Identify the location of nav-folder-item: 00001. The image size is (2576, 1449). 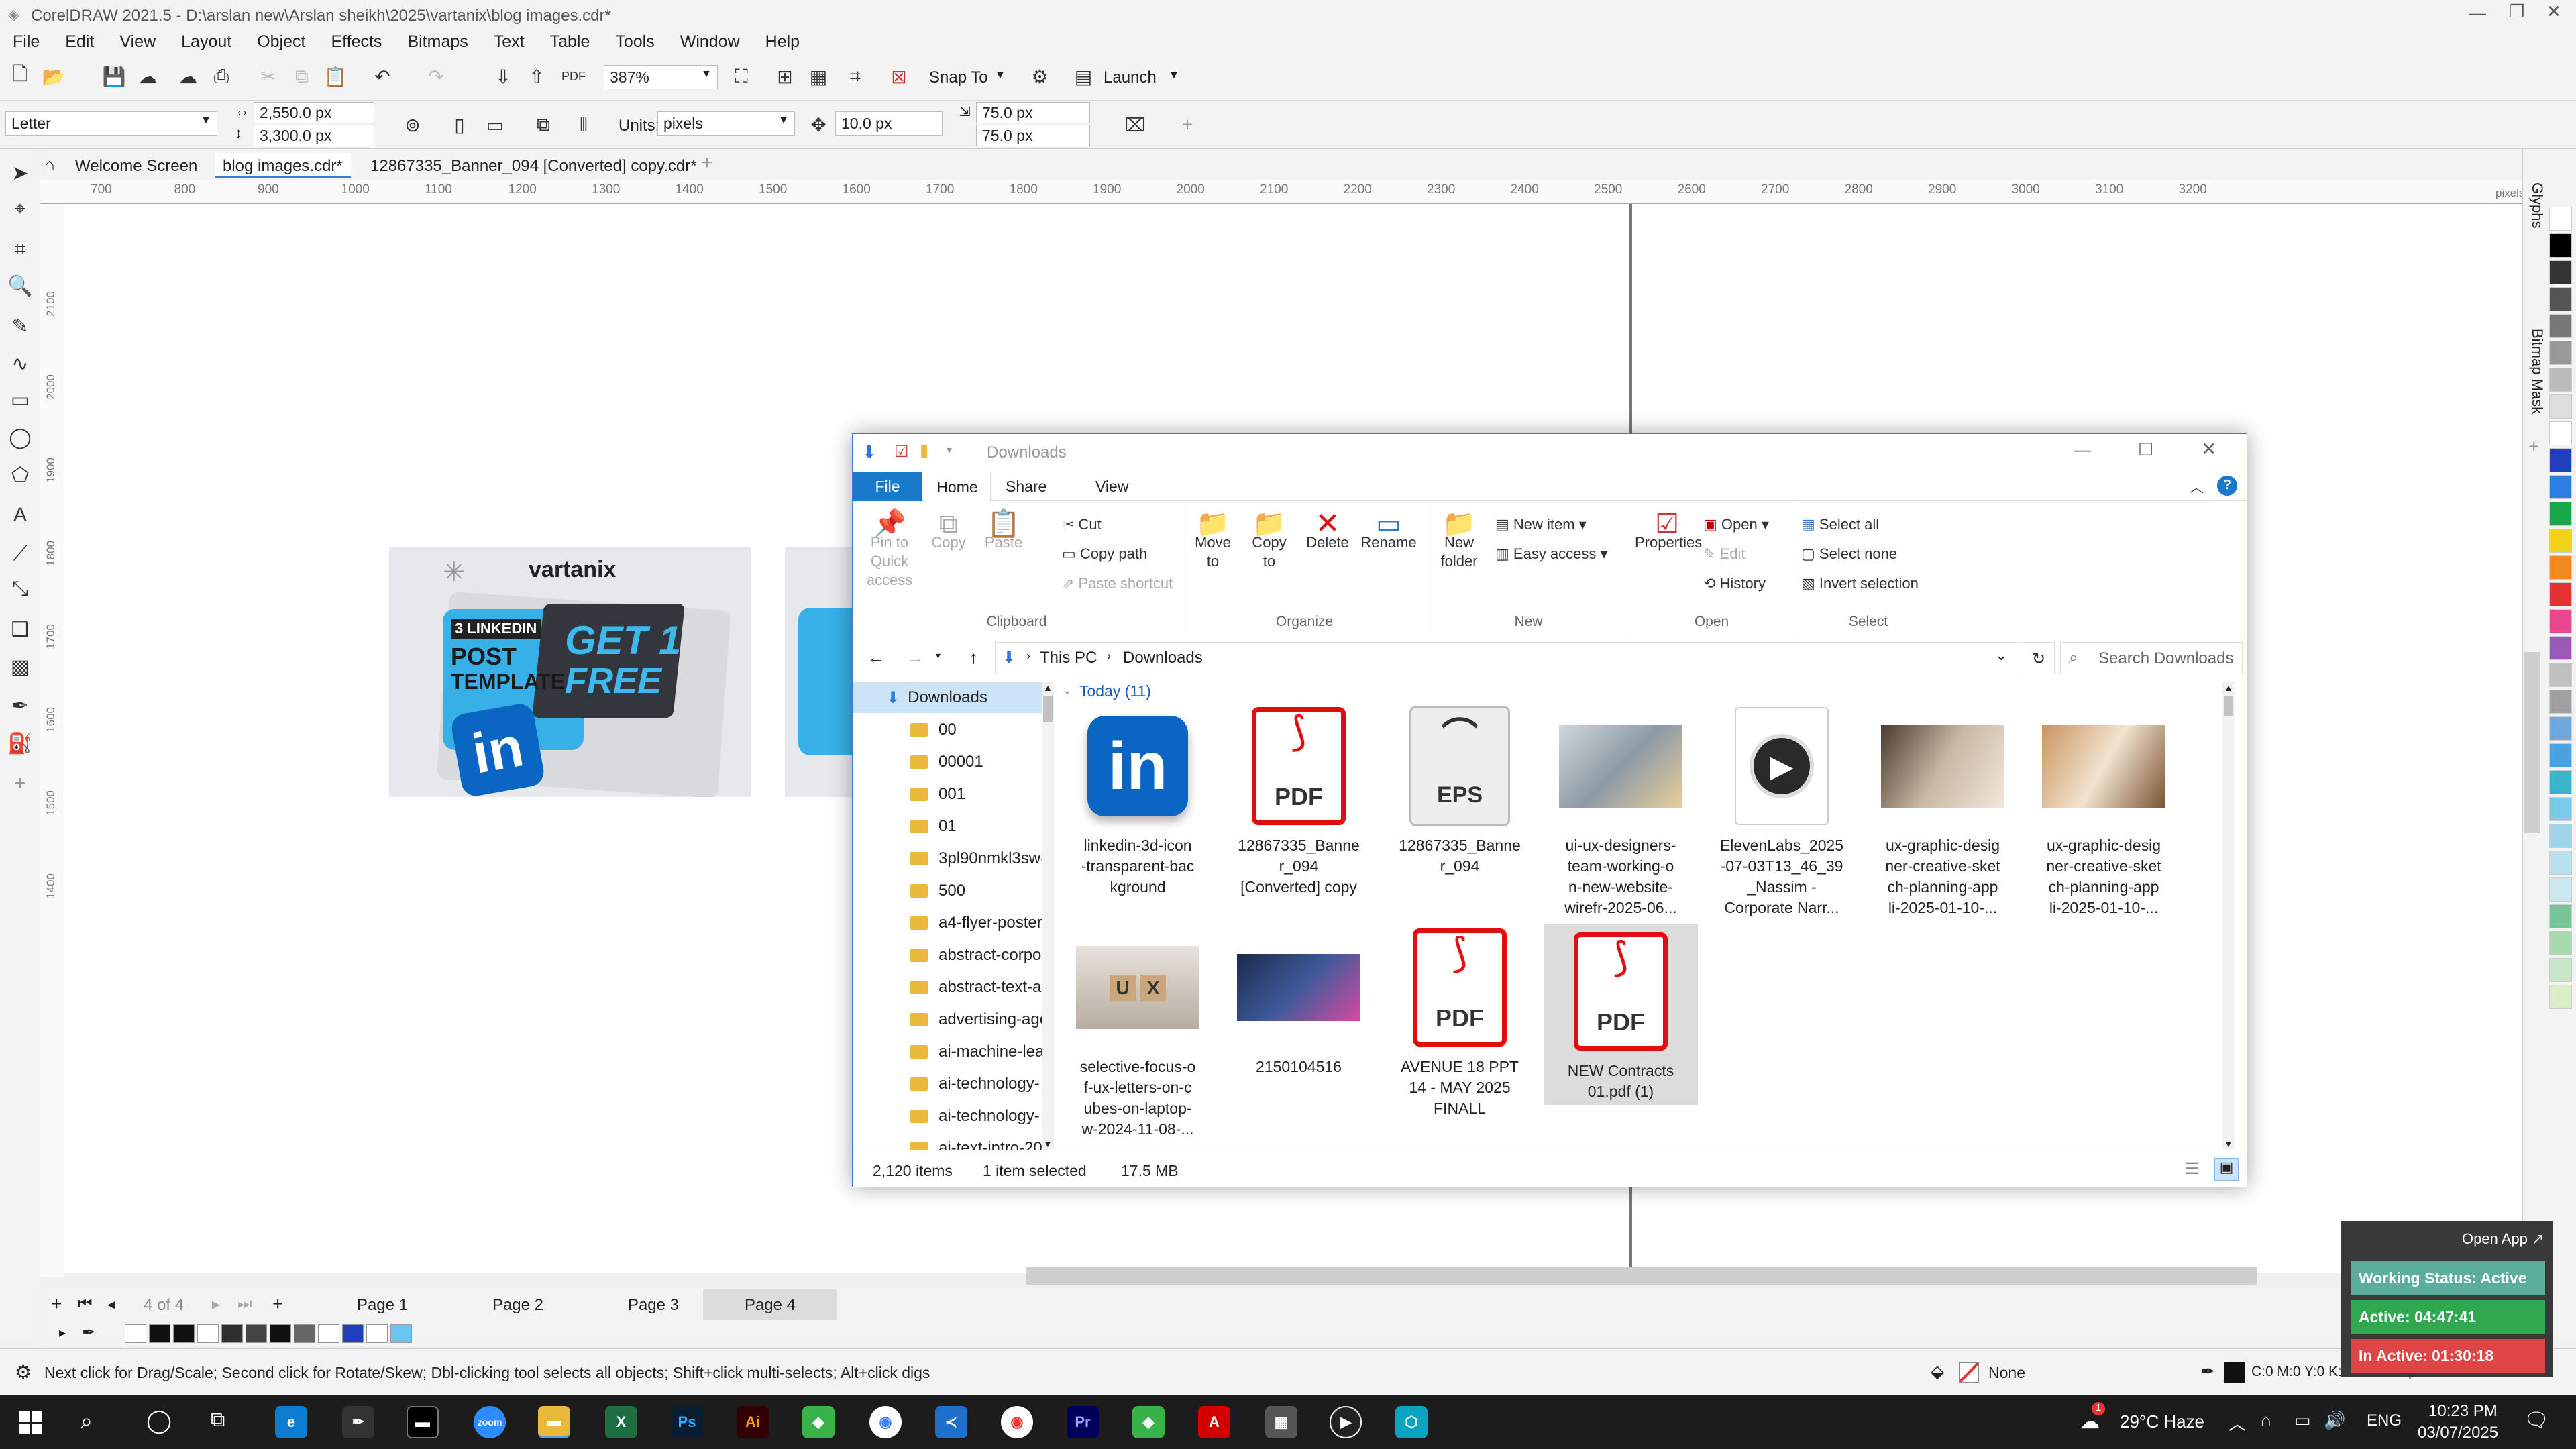
(946, 762).